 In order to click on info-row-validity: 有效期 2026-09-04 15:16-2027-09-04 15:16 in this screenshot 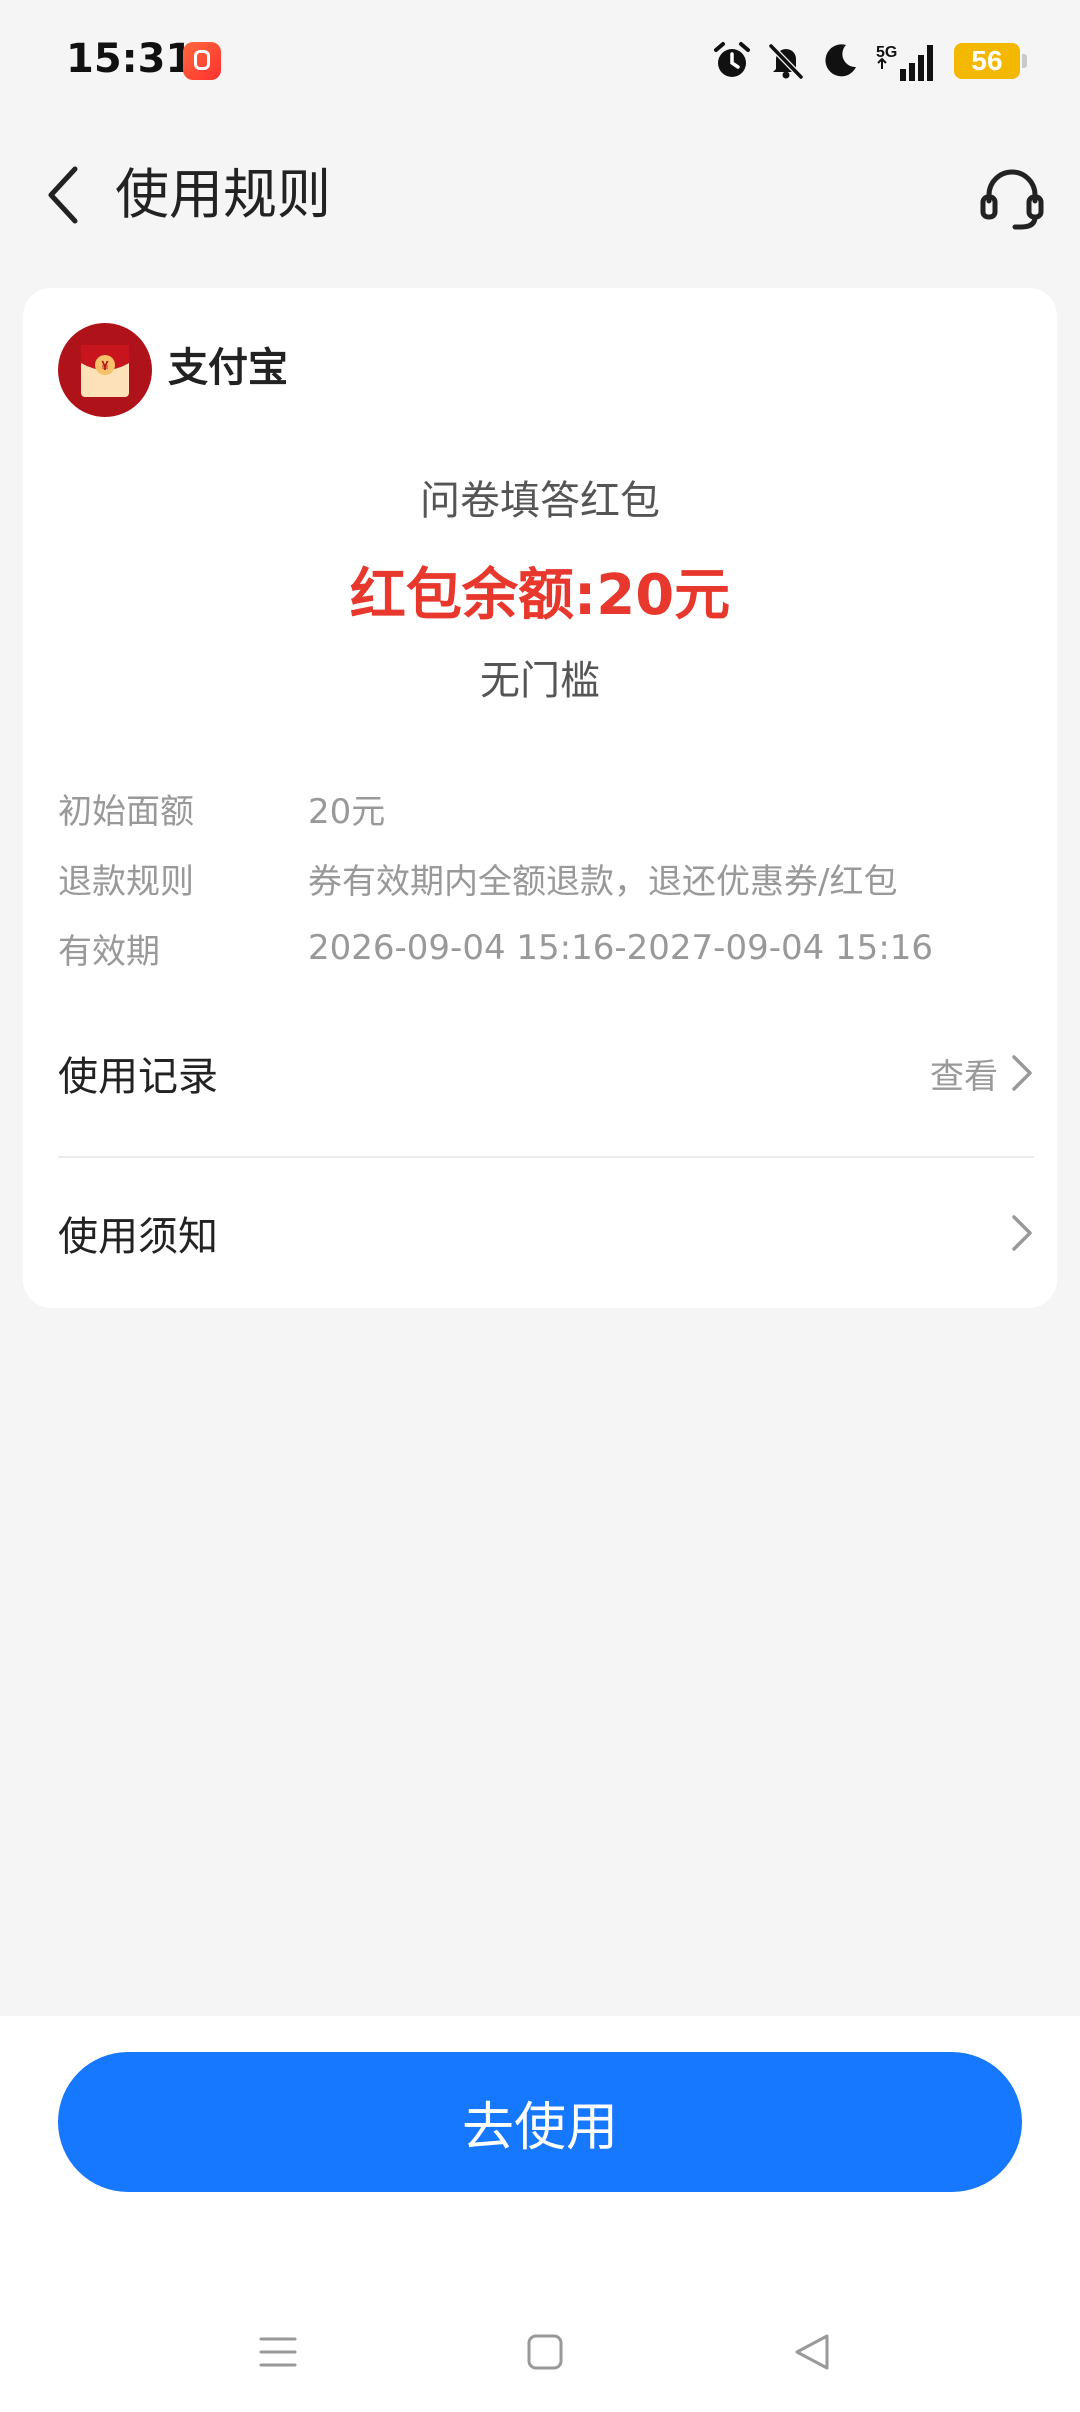, I will do `click(547, 948)`.